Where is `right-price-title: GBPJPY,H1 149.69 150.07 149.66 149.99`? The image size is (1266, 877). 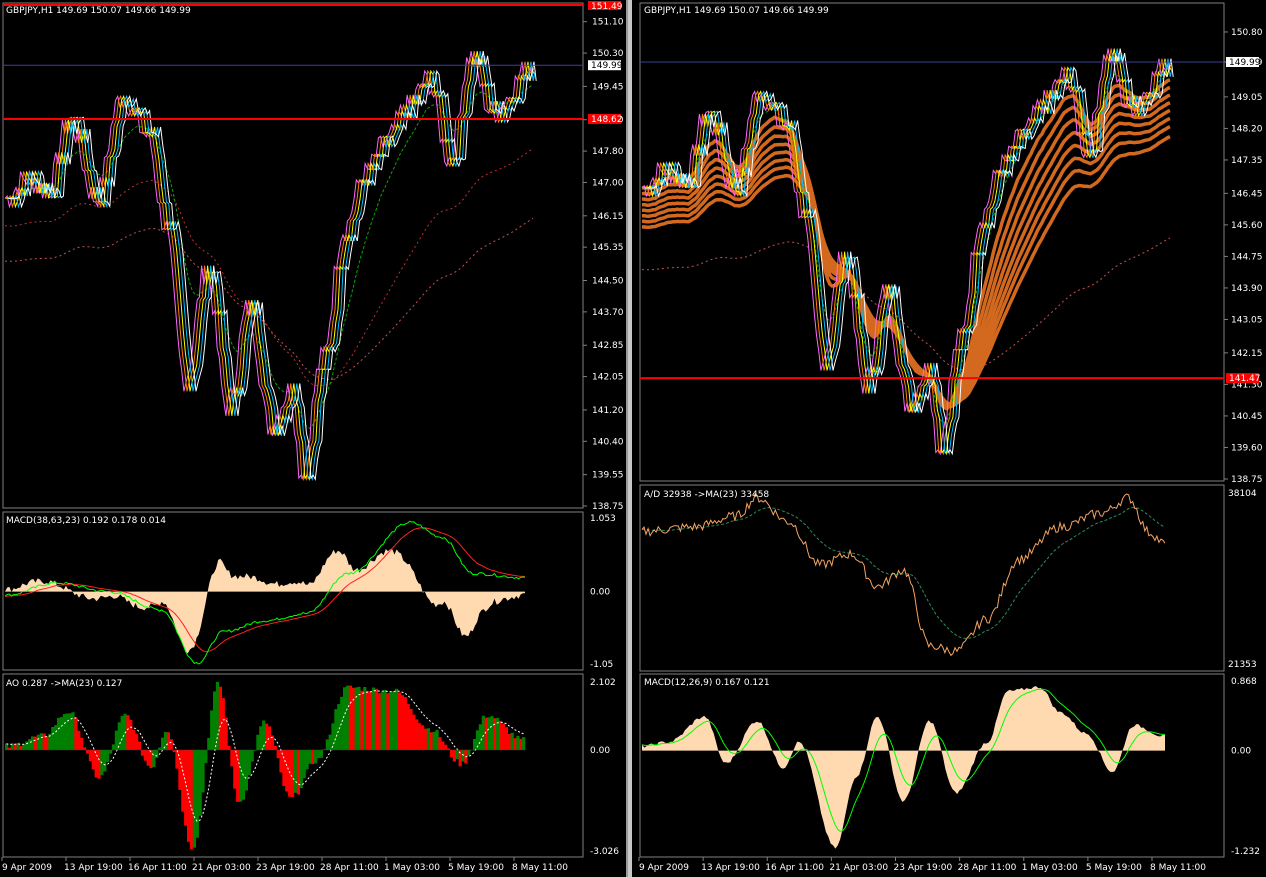
right-price-title: GBPJPY,H1 149.69 150.07 149.66 149.99 is located at coordinates (736, 11).